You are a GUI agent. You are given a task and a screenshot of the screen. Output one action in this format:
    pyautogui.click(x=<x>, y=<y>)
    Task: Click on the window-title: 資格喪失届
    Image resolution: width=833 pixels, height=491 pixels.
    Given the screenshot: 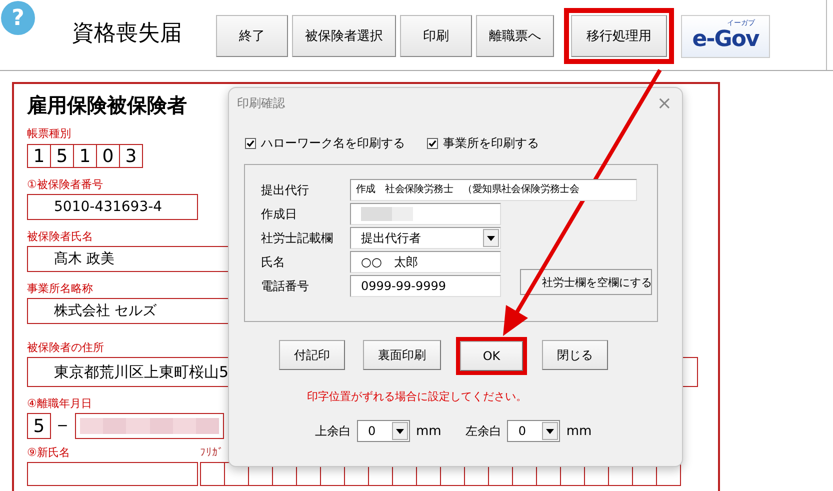 What is the action you would take?
    pyautogui.click(x=127, y=34)
    